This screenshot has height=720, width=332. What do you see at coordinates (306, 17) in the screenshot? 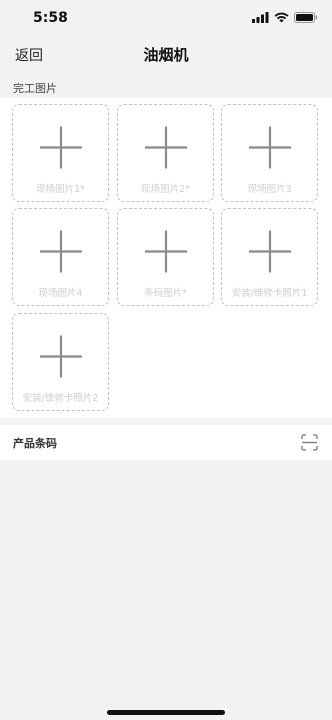
I see `battery-icon` at bounding box center [306, 17].